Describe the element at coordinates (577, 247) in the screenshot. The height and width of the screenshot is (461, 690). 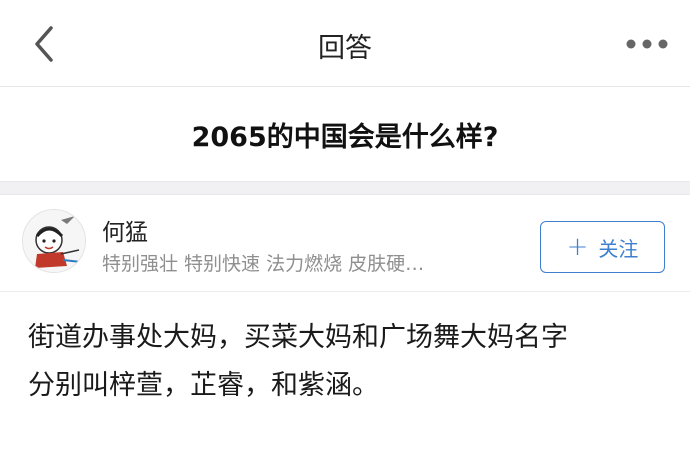
I see `plus-icon: +` at that location.